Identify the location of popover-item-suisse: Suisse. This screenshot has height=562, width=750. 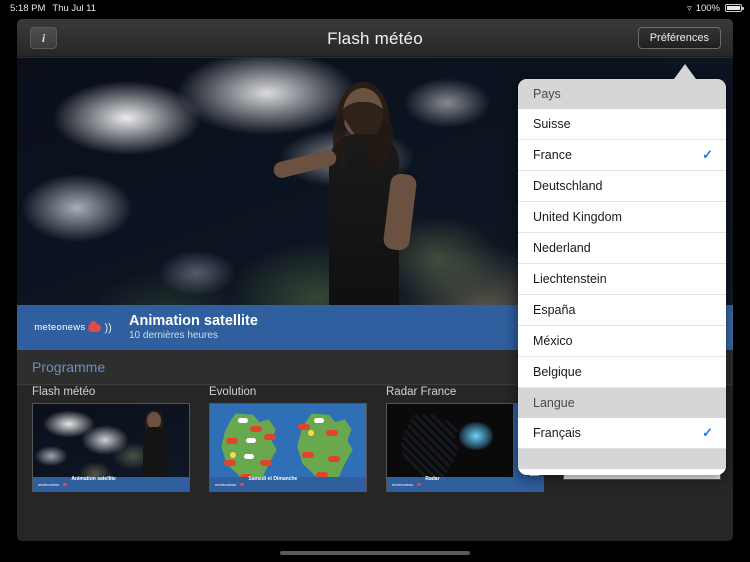
(622, 124).